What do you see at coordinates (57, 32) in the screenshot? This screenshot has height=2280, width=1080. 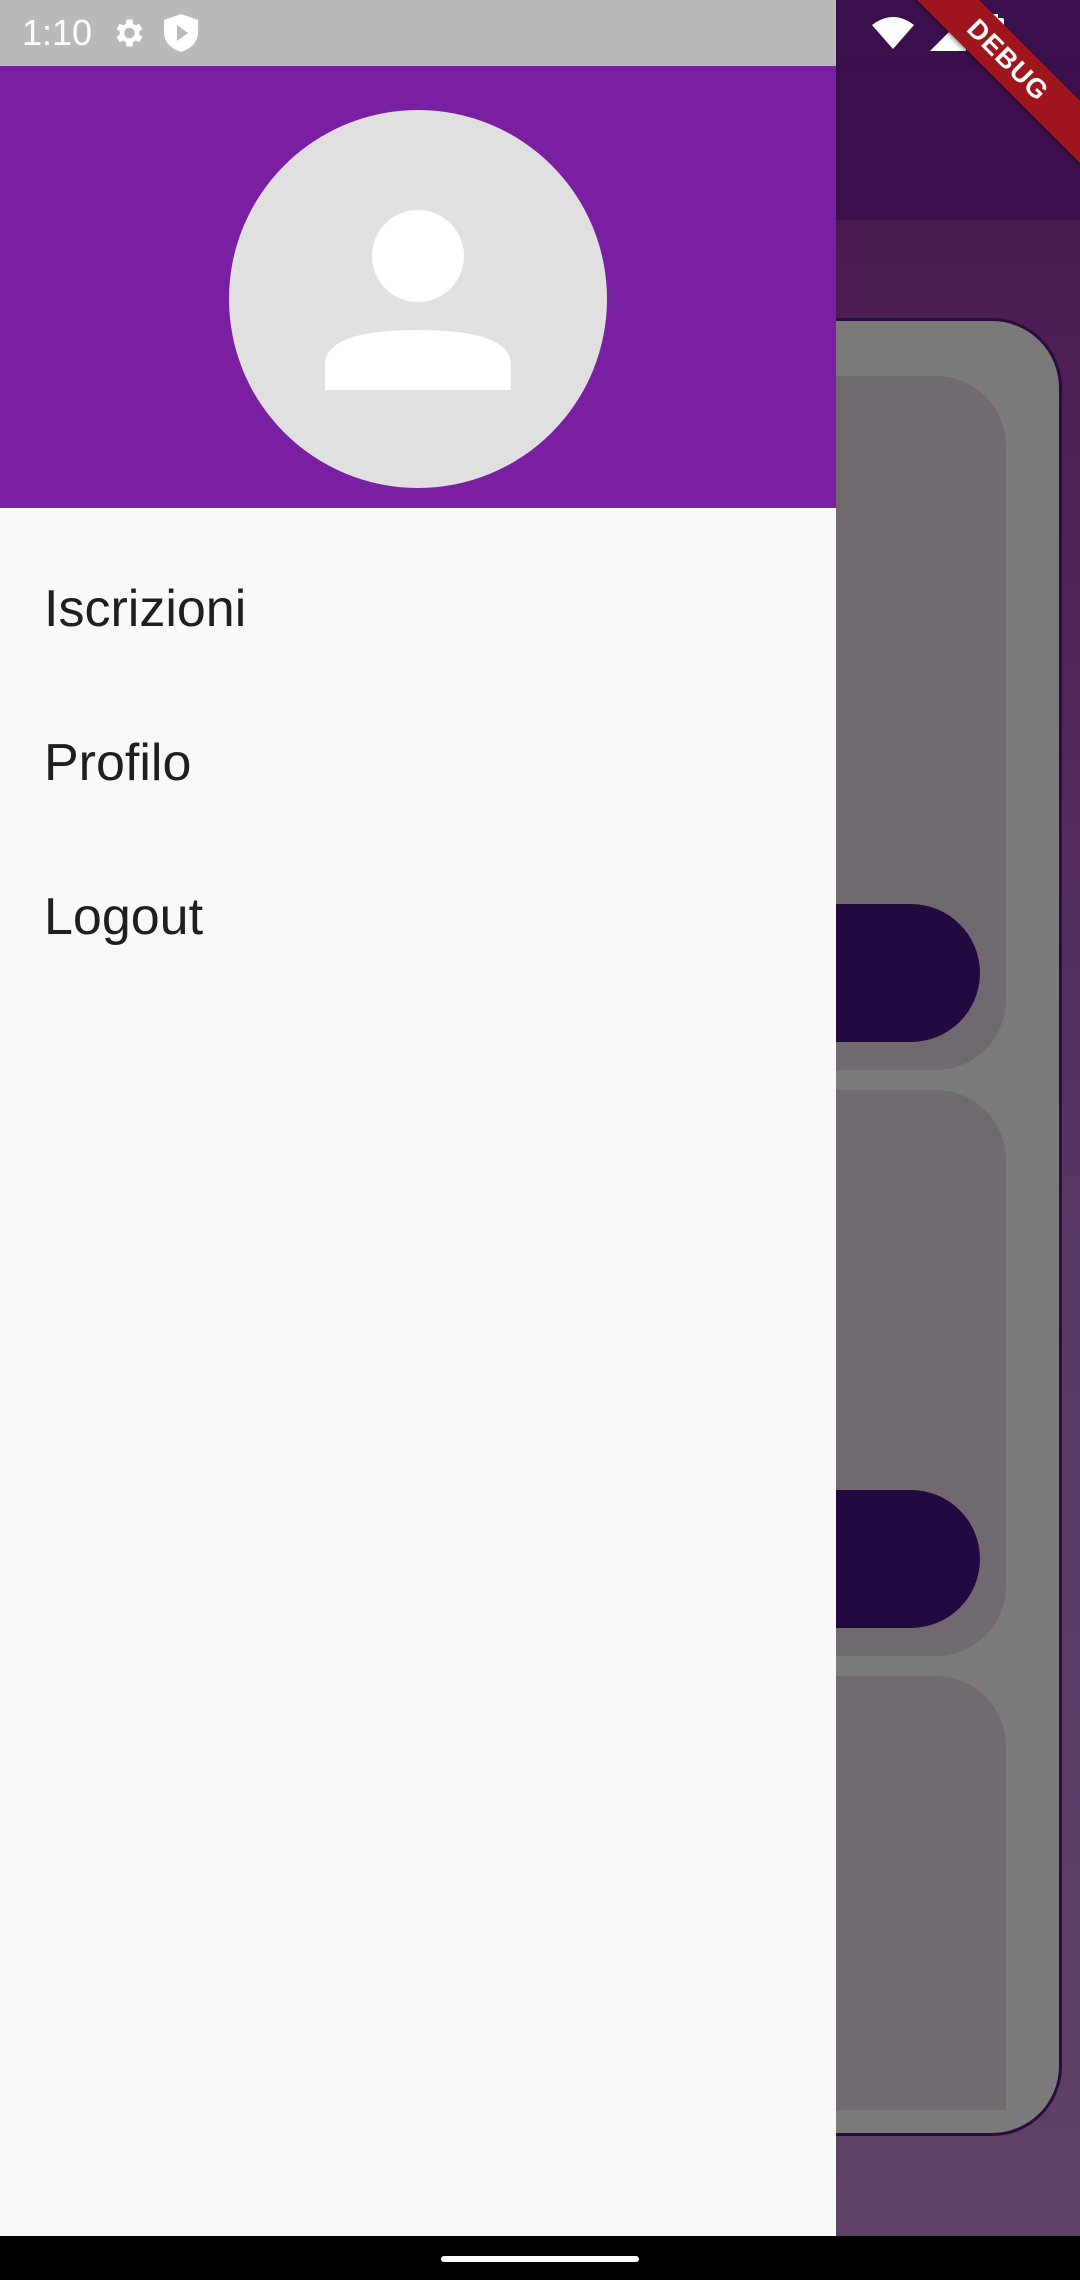 I see `status-time: 1:10` at bounding box center [57, 32].